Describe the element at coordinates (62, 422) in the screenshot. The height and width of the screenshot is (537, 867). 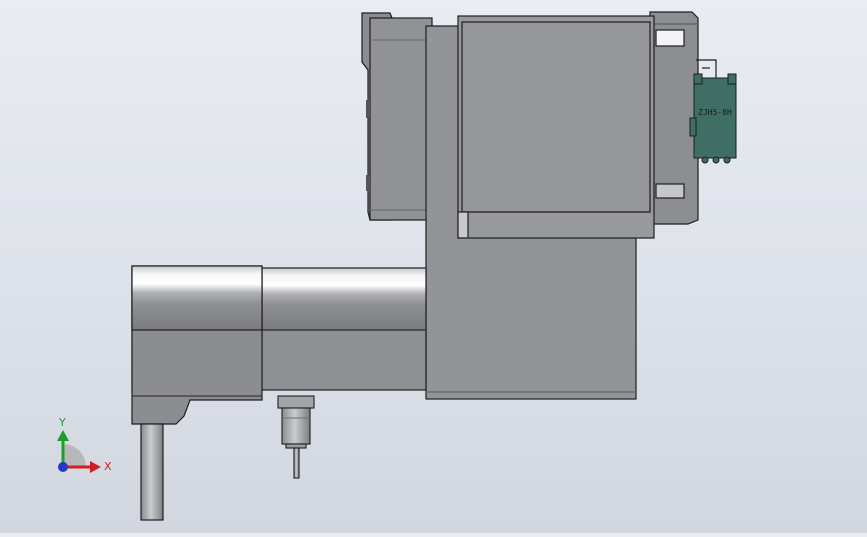
I see `y-axis-label: Y` at that location.